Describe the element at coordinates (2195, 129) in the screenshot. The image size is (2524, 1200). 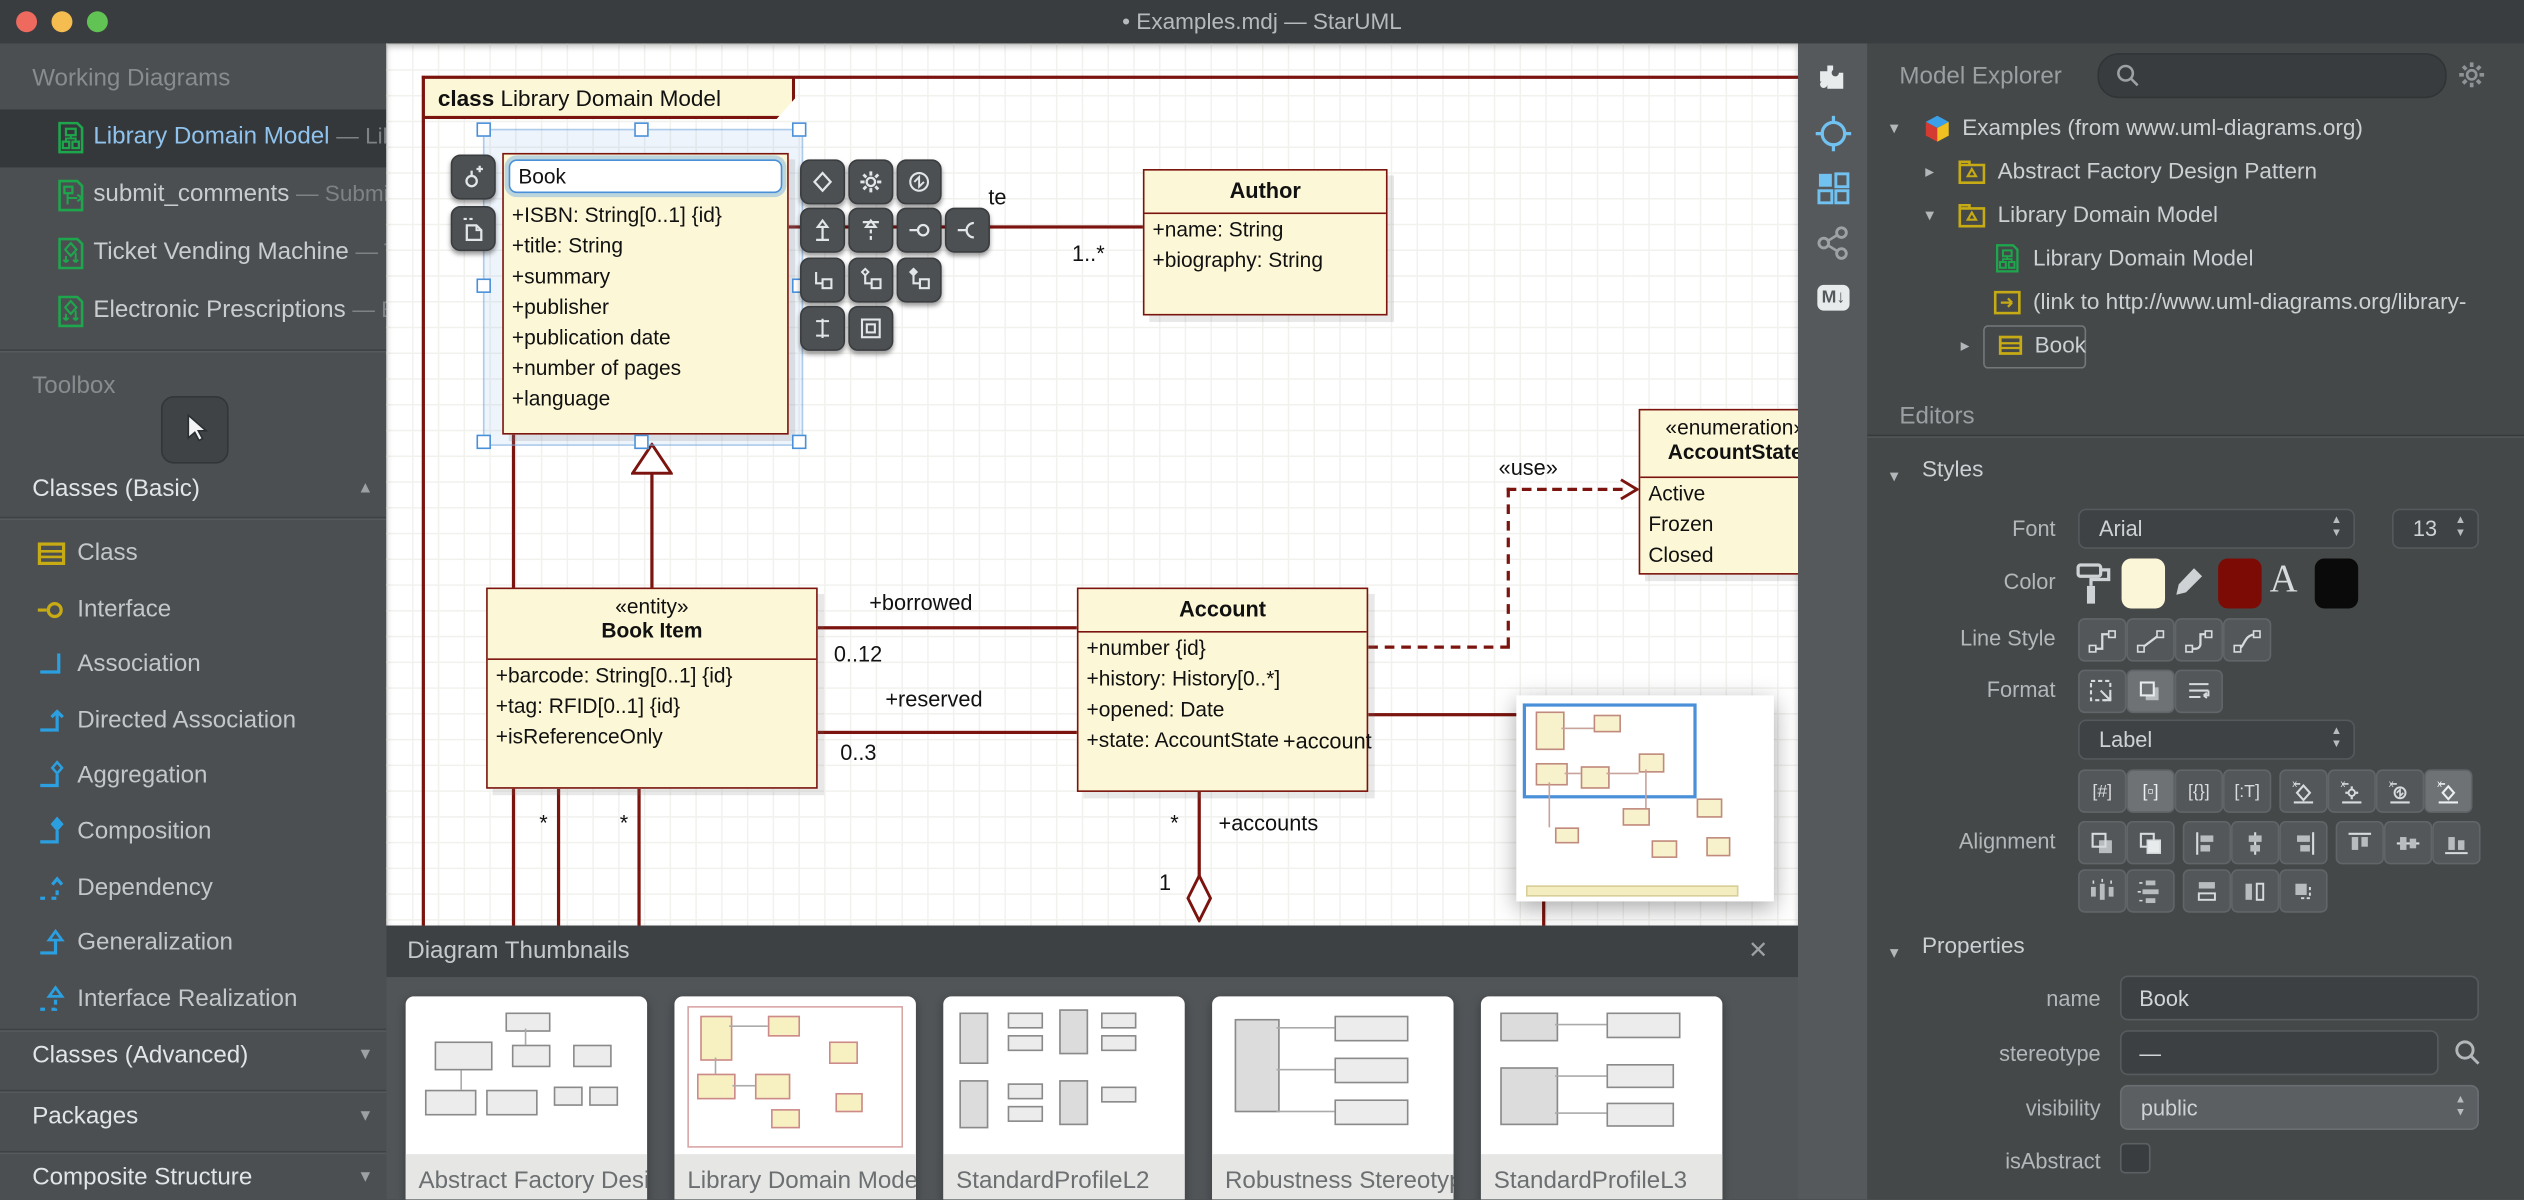
I see `tree-item-examples: ▾ Examples (from www.uml-diagrams.org)` at that location.